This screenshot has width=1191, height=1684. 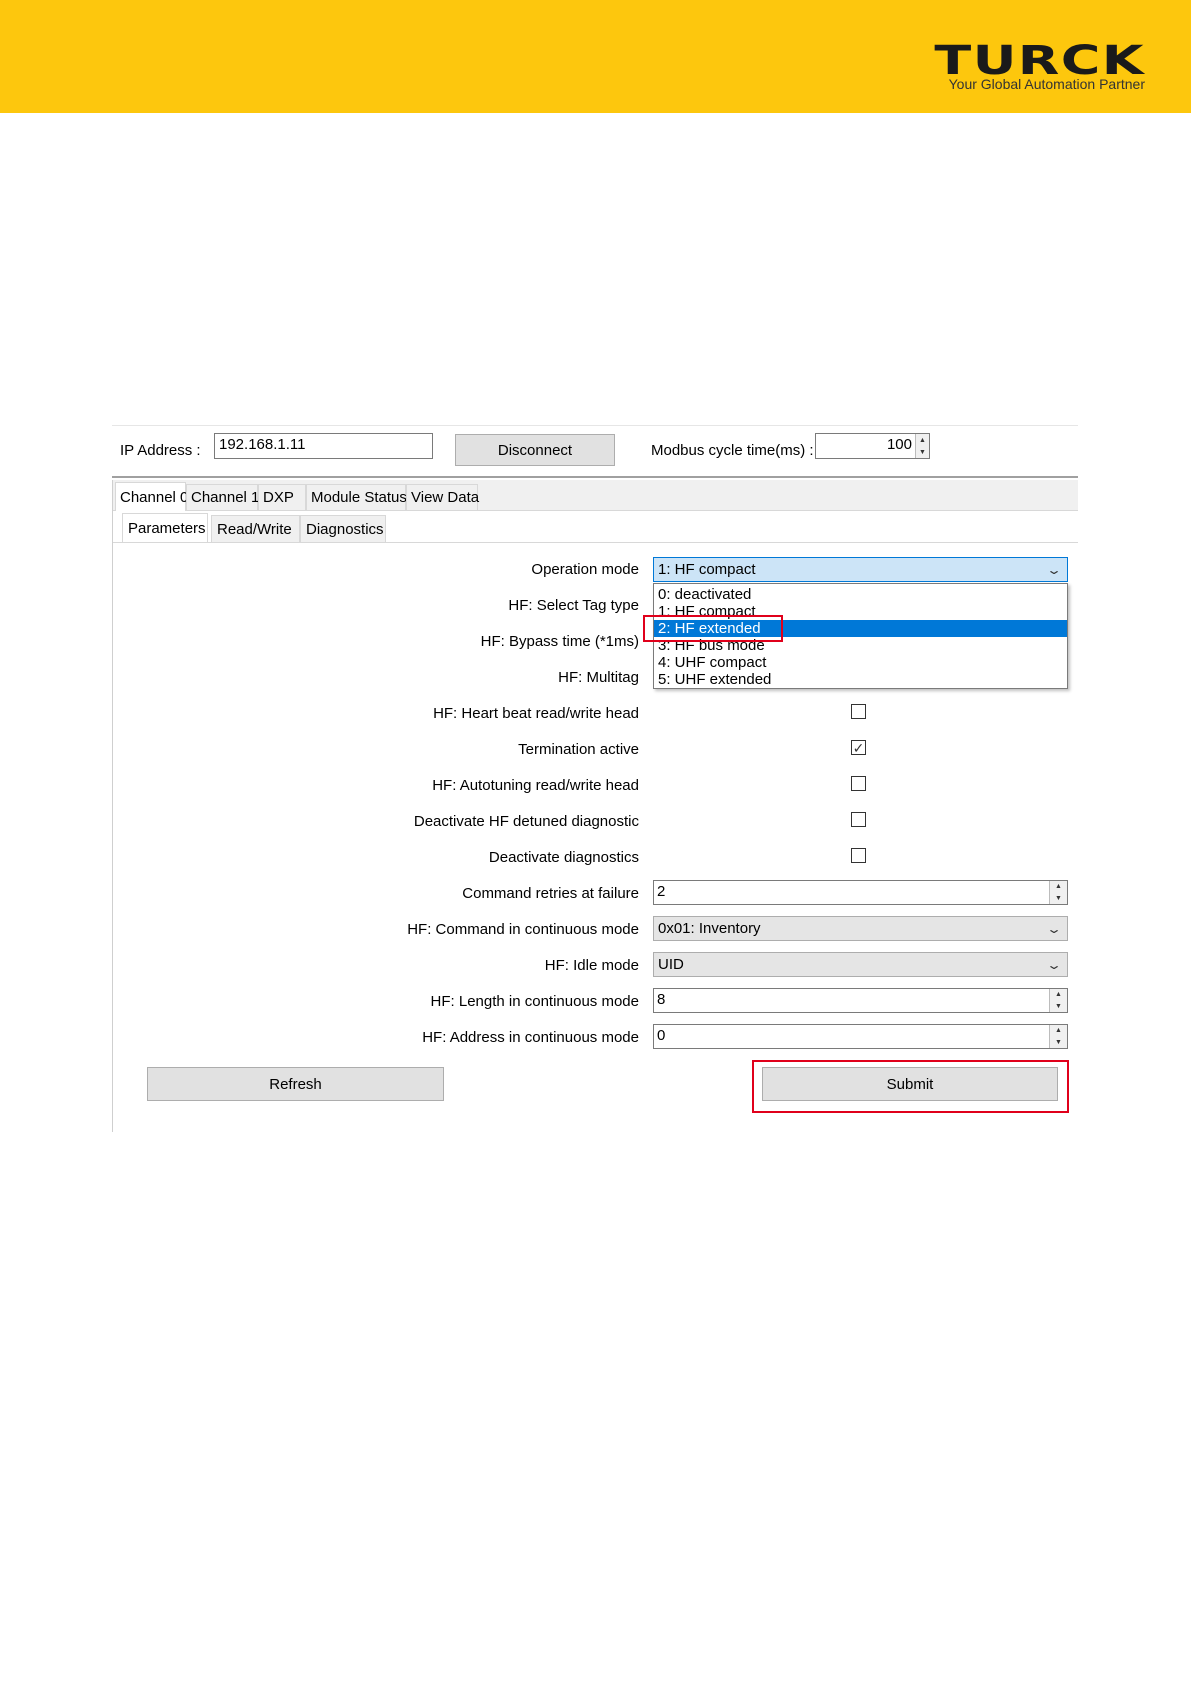 I want to click on tab-module-status: Module Status, so click(x=356, y=497).